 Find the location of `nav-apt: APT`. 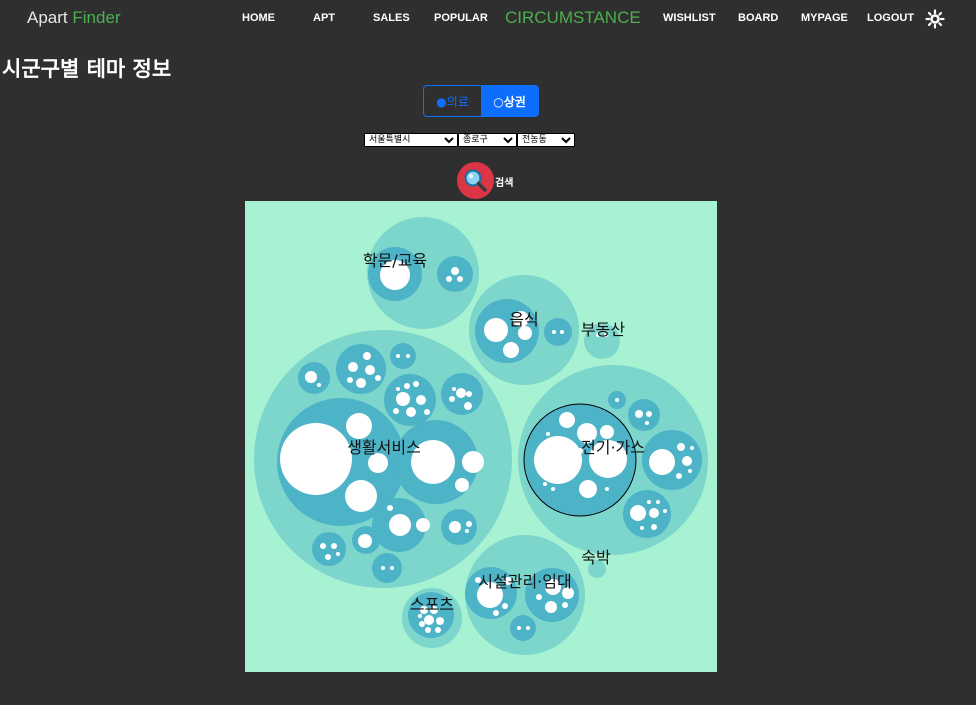

nav-apt: APT is located at coordinates (324, 18).